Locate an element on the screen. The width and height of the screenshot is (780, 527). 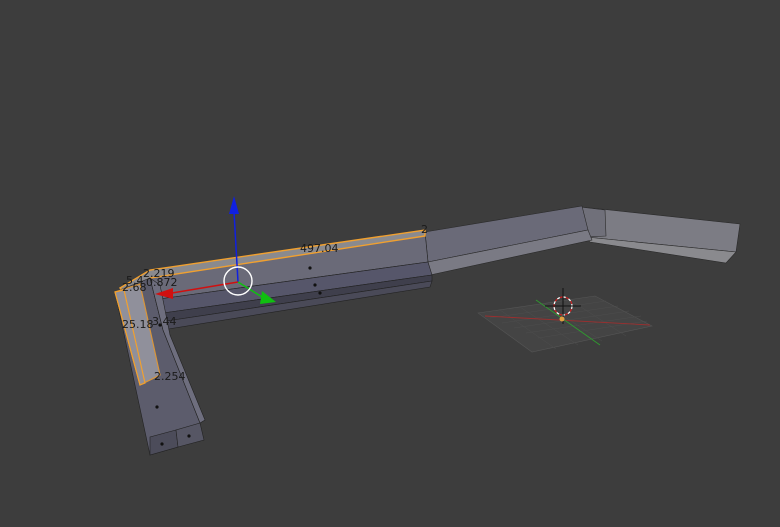
dimension-label: 25.18 is located at coordinates (138, 324).